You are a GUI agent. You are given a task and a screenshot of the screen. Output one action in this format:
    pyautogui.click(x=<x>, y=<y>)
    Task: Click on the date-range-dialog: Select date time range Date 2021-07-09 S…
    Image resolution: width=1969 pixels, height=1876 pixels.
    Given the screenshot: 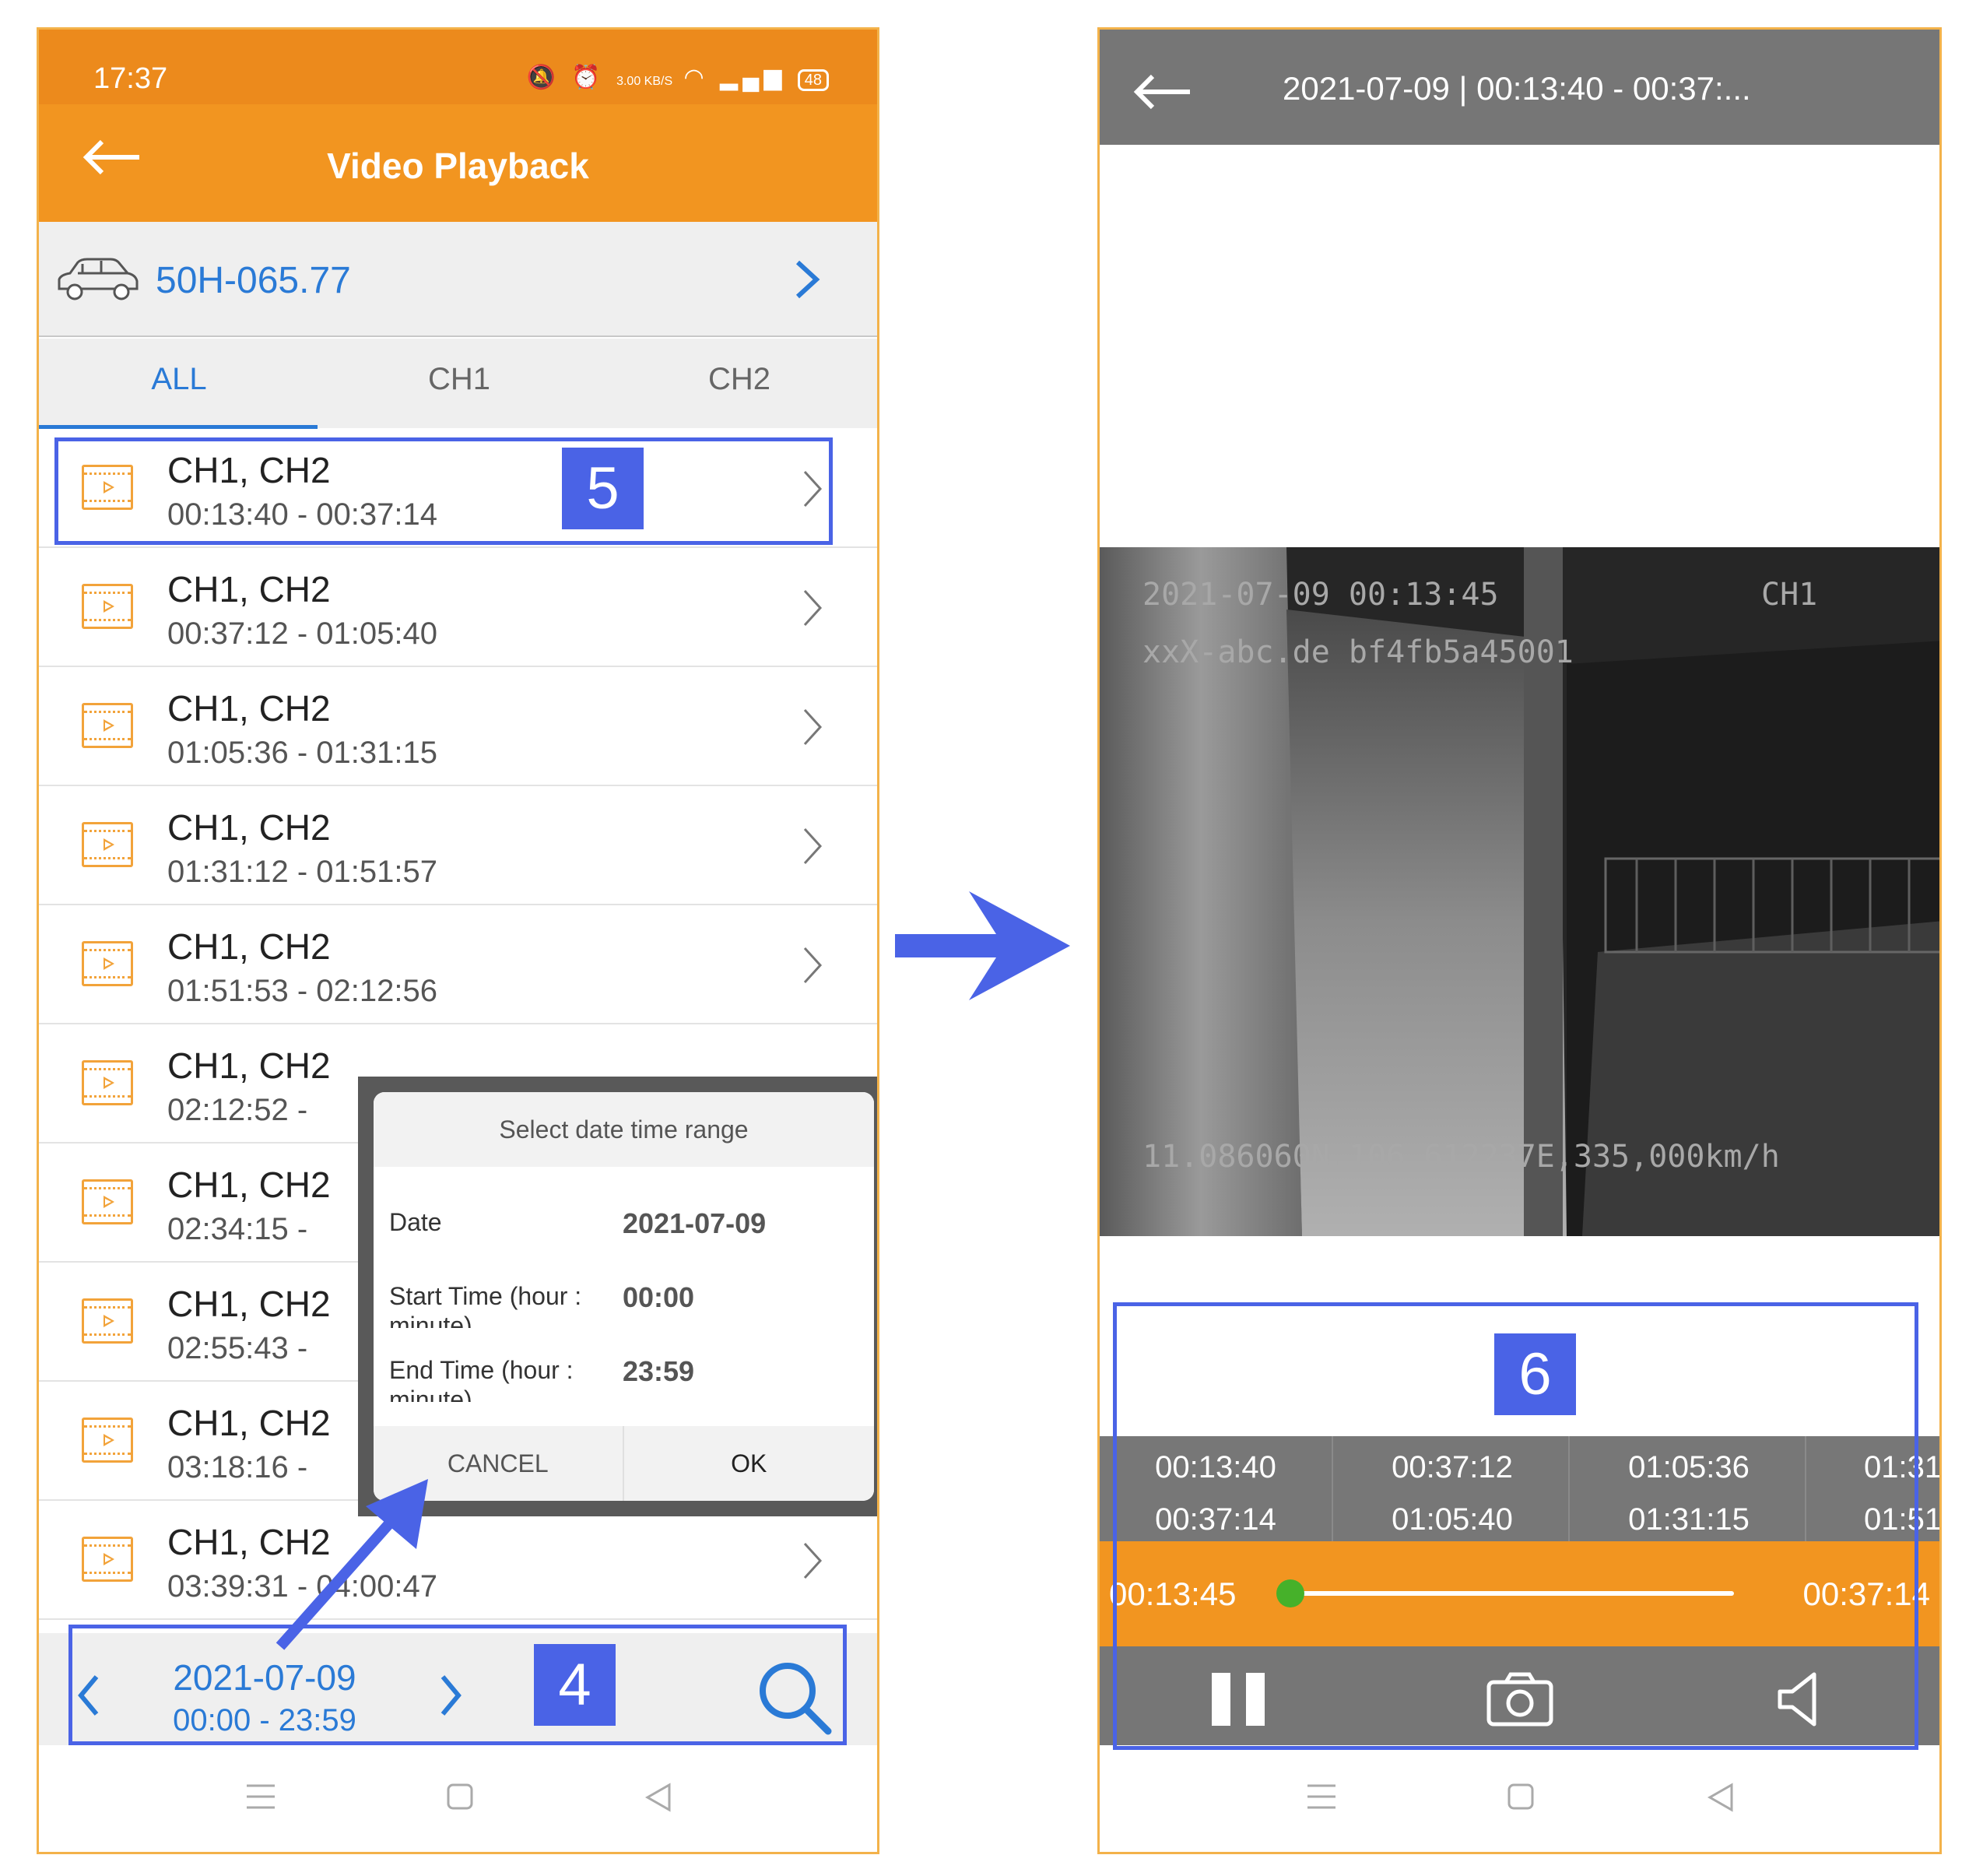 What is the action you would take?
    pyautogui.click(x=624, y=1296)
    